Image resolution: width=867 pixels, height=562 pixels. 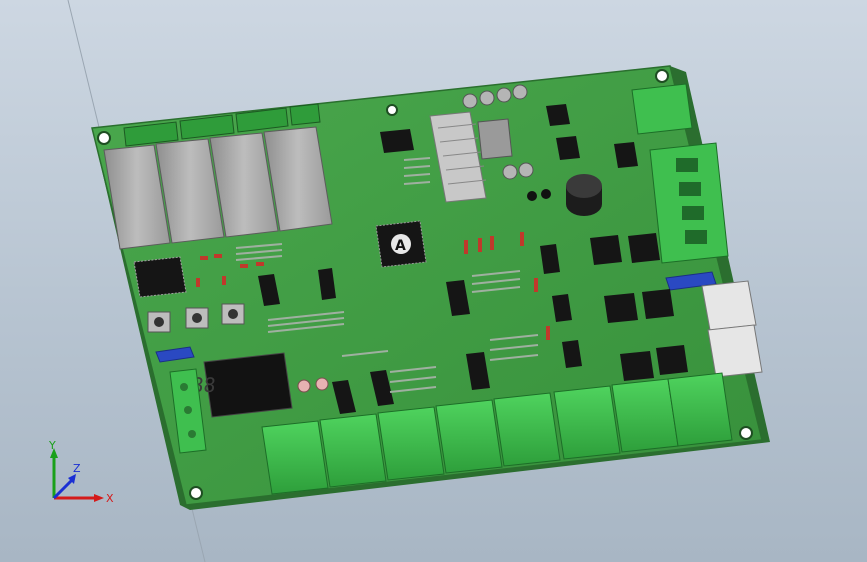 I want to click on z-axis-label: Z, so click(x=77, y=468).